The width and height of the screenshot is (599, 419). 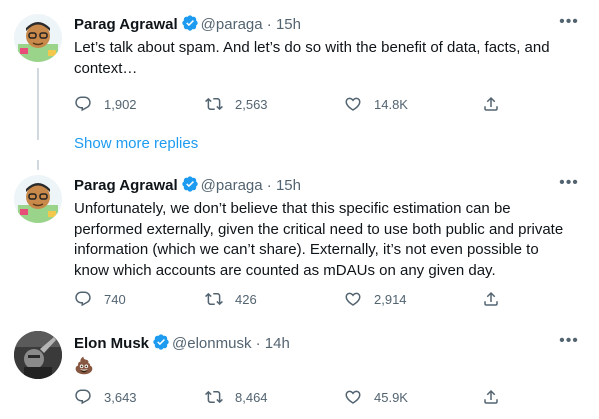 I want to click on retweet-button: 2,563, so click(x=236, y=104).